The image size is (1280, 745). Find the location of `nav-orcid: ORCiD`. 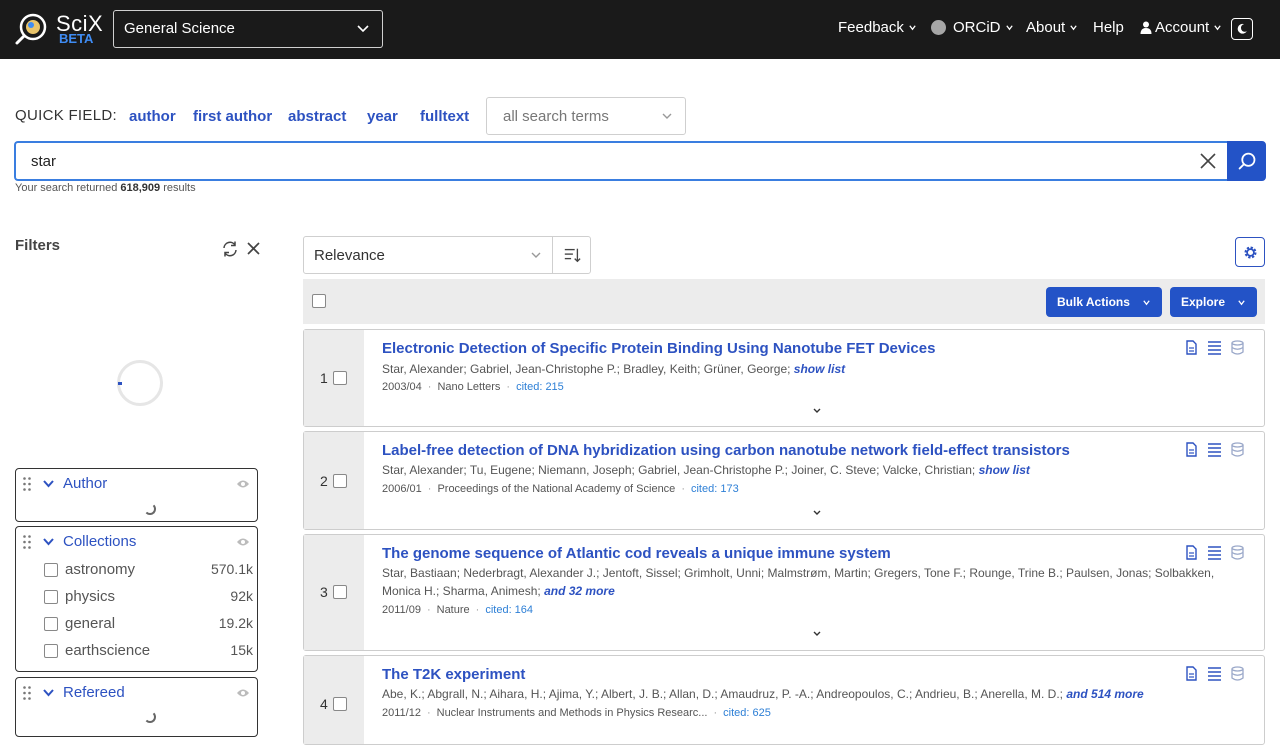

nav-orcid: ORCiD is located at coordinates (972, 27).